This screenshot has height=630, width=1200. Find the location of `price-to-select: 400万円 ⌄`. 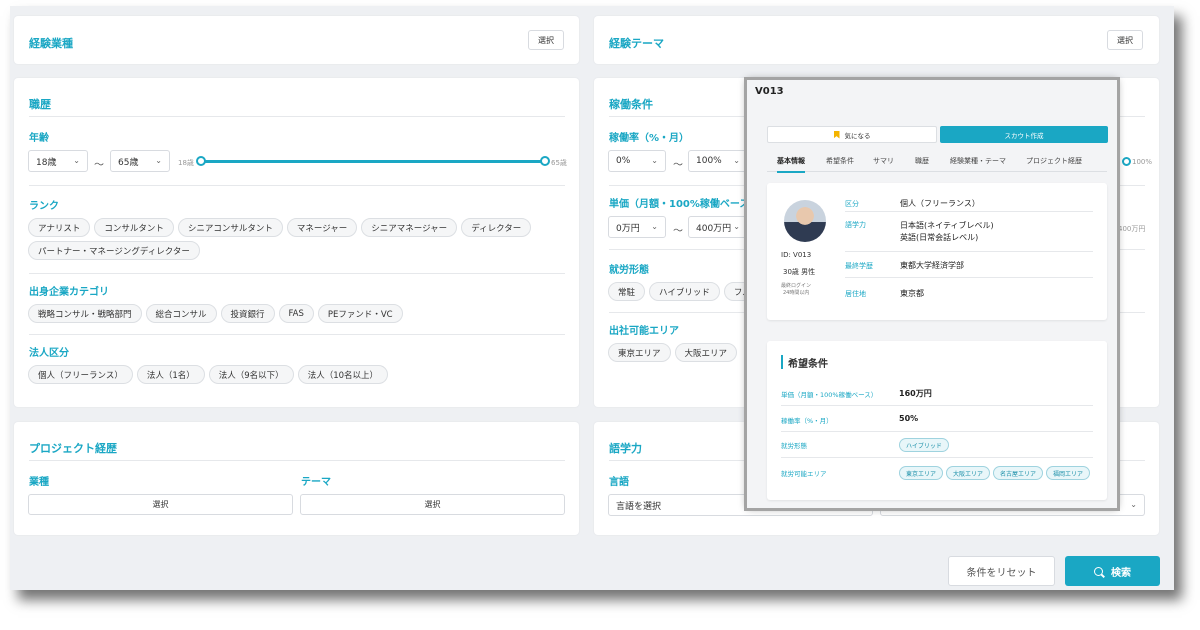

price-to-select: 400万円 ⌄ is located at coordinates (718, 227).